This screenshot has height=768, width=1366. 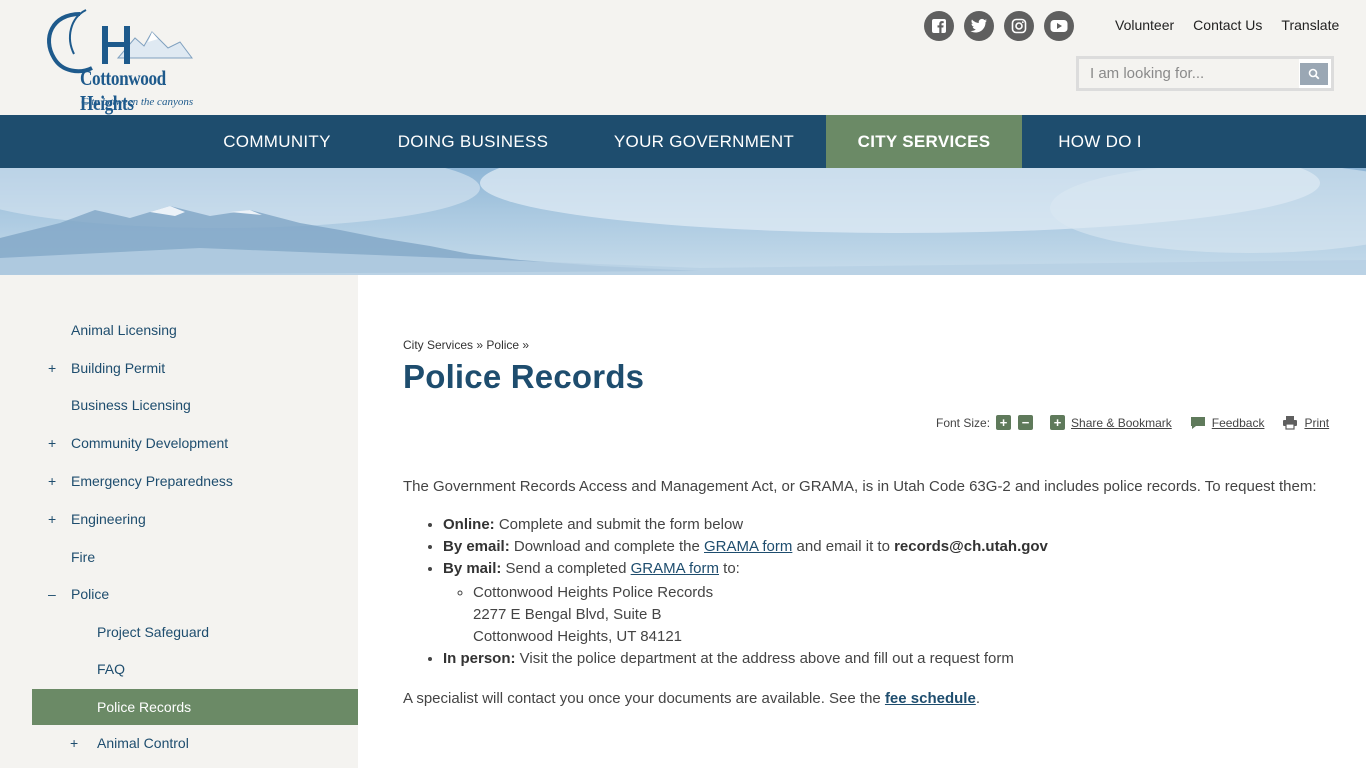 What do you see at coordinates (277, 141) in the screenshot?
I see `nav-community: COMMUNITY` at bounding box center [277, 141].